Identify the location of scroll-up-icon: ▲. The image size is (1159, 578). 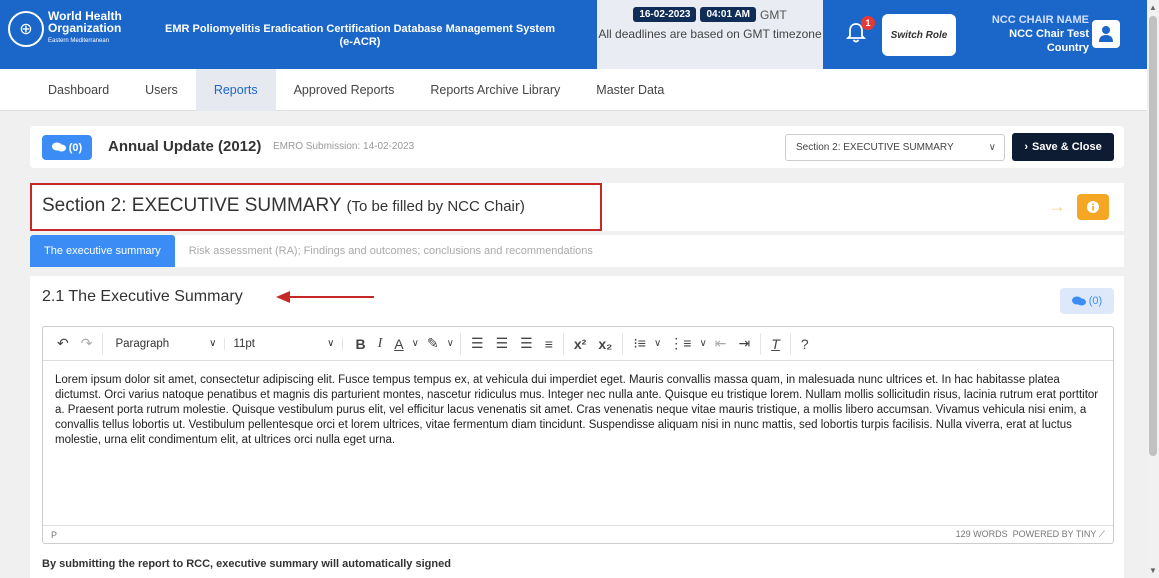
(1153, 7).